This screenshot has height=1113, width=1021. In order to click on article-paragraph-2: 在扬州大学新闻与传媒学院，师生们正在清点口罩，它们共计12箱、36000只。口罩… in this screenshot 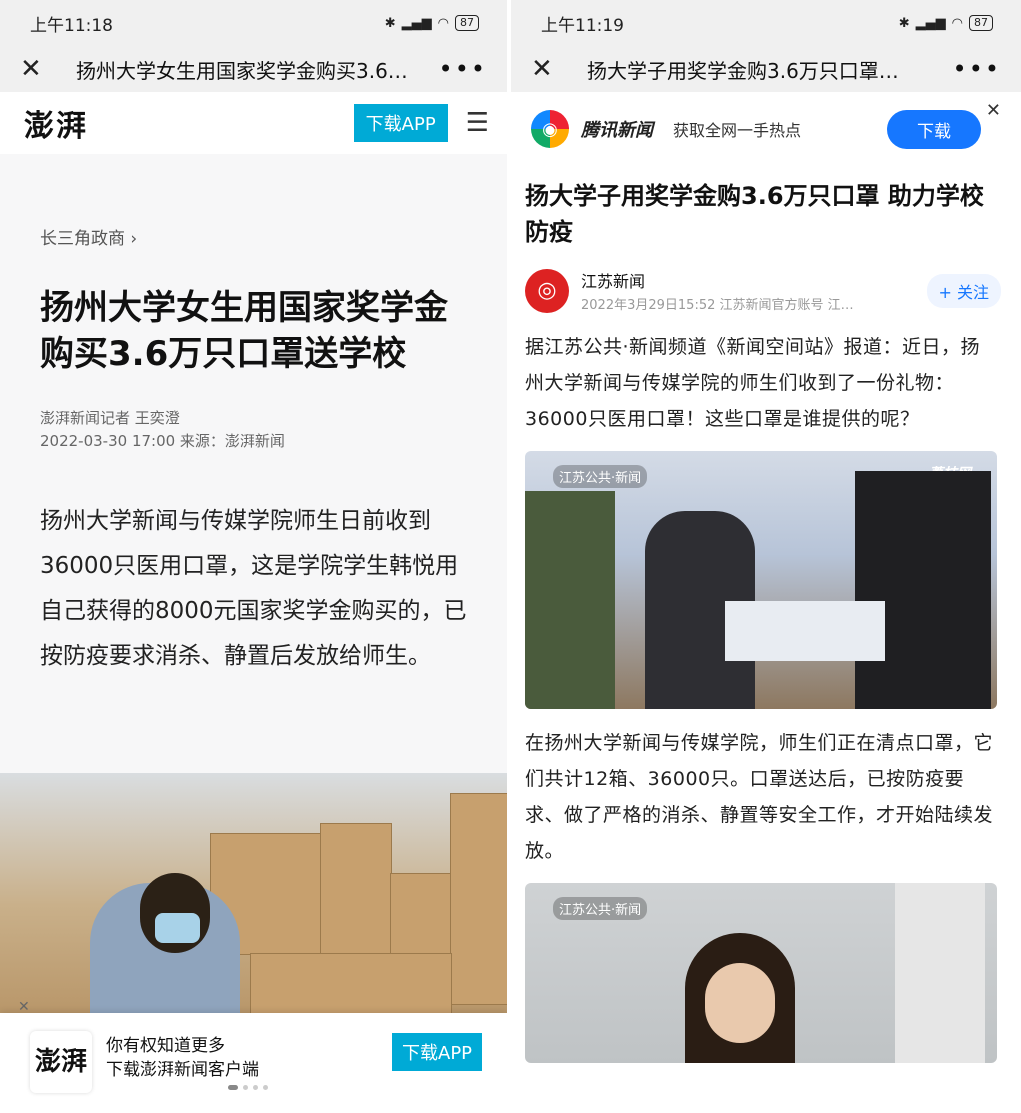, I will do `click(759, 797)`.